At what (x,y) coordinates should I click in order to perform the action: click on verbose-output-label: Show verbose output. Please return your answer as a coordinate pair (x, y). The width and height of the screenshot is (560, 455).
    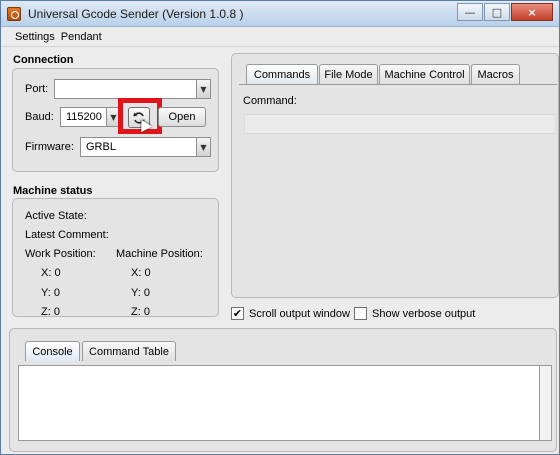
    Looking at the image, I should click on (424, 314).